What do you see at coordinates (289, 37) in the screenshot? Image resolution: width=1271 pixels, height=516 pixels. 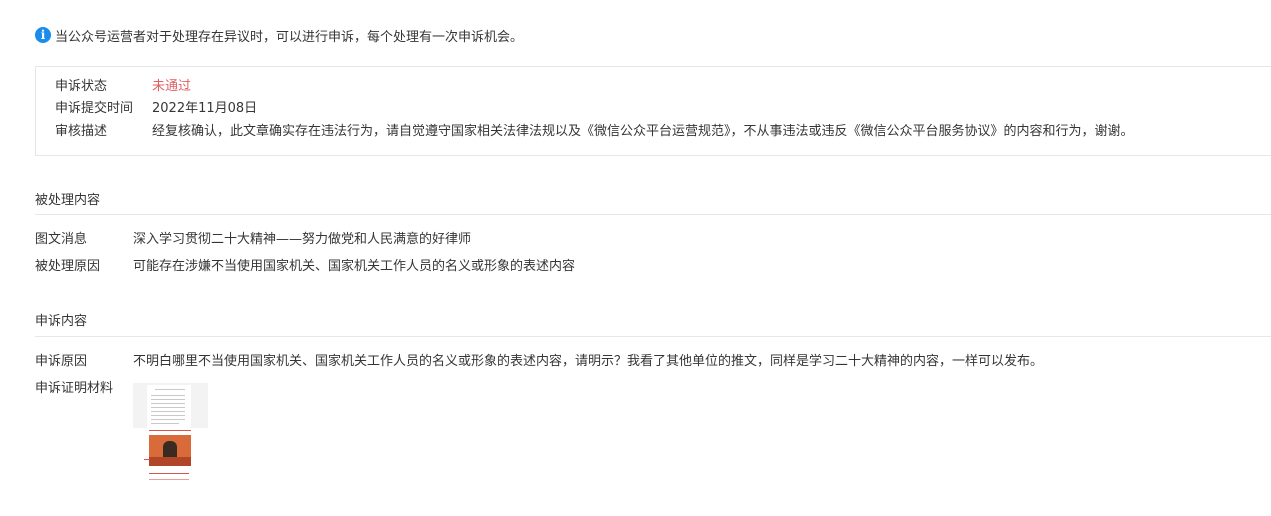 I see `notice-text: 当公众号运营者对于处理存在异议时，可以进行申诉，每个处理有一次申诉机会。` at bounding box center [289, 37].